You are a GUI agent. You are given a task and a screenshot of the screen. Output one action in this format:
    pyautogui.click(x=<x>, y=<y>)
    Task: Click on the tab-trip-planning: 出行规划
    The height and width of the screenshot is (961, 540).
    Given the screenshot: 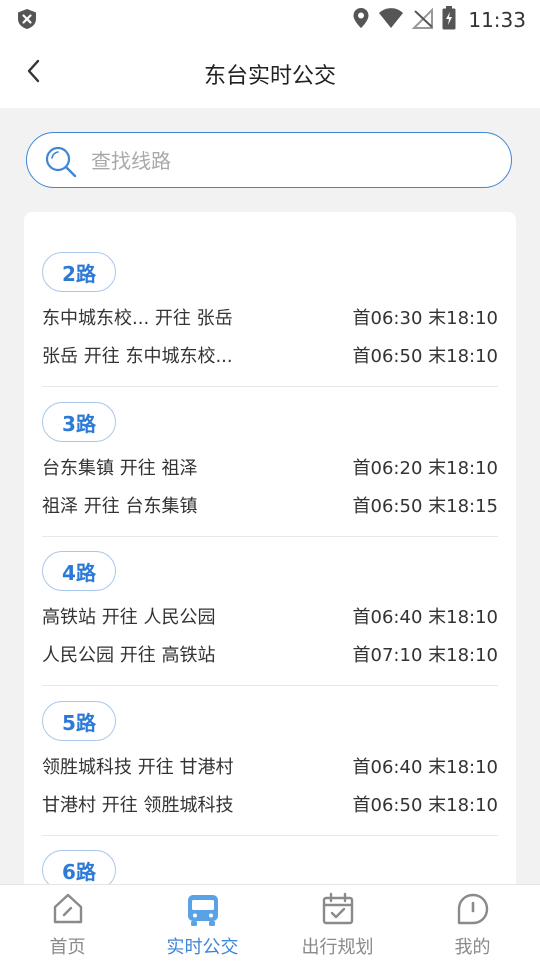 What is the action you would take?
    pyautogui.click(x=337, y=923)
    